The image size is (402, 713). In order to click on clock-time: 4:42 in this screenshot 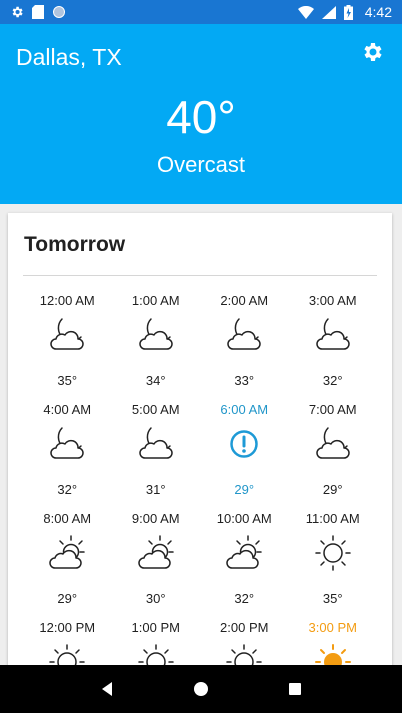, I will do `click(378, 12)`.